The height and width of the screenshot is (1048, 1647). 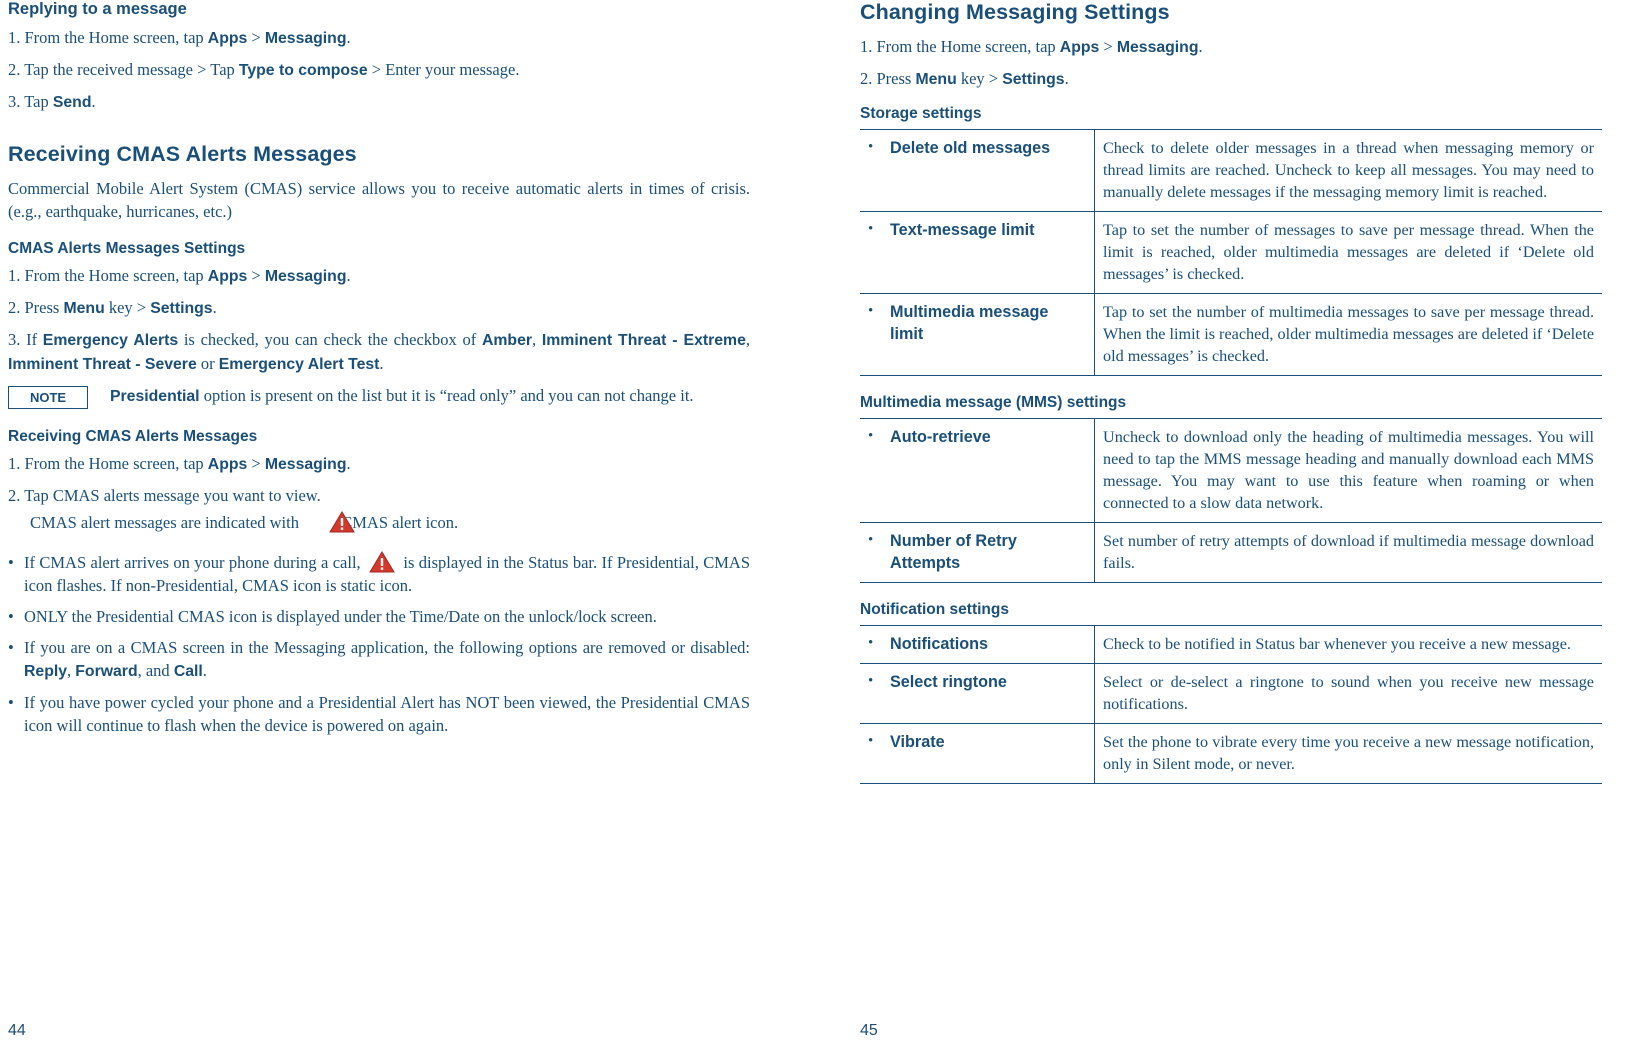 What do you see at coordinates (977, 470) in the screenshot?
I see `setting-label-cell: • Auto-retrieve` at bounding box center [977, 470].